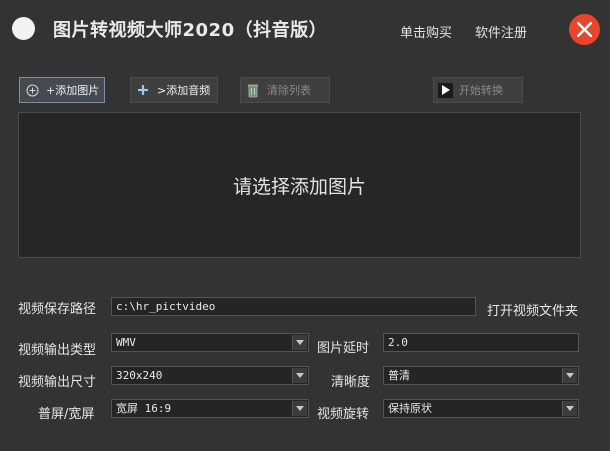 The image size is (610, 451). Describe the element at coordinates (351, 382) in the screenshot. I see `clarity-label: 清晰度` at that location.